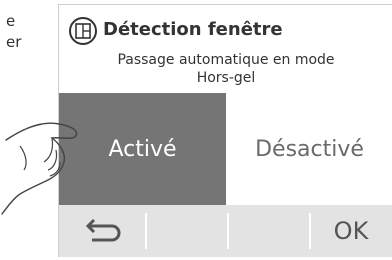 The image size is (392, 260). Describe the element at coordinates (193, 29) in the screenshot. I see `screen-title: Détection fenêtre` at that location.